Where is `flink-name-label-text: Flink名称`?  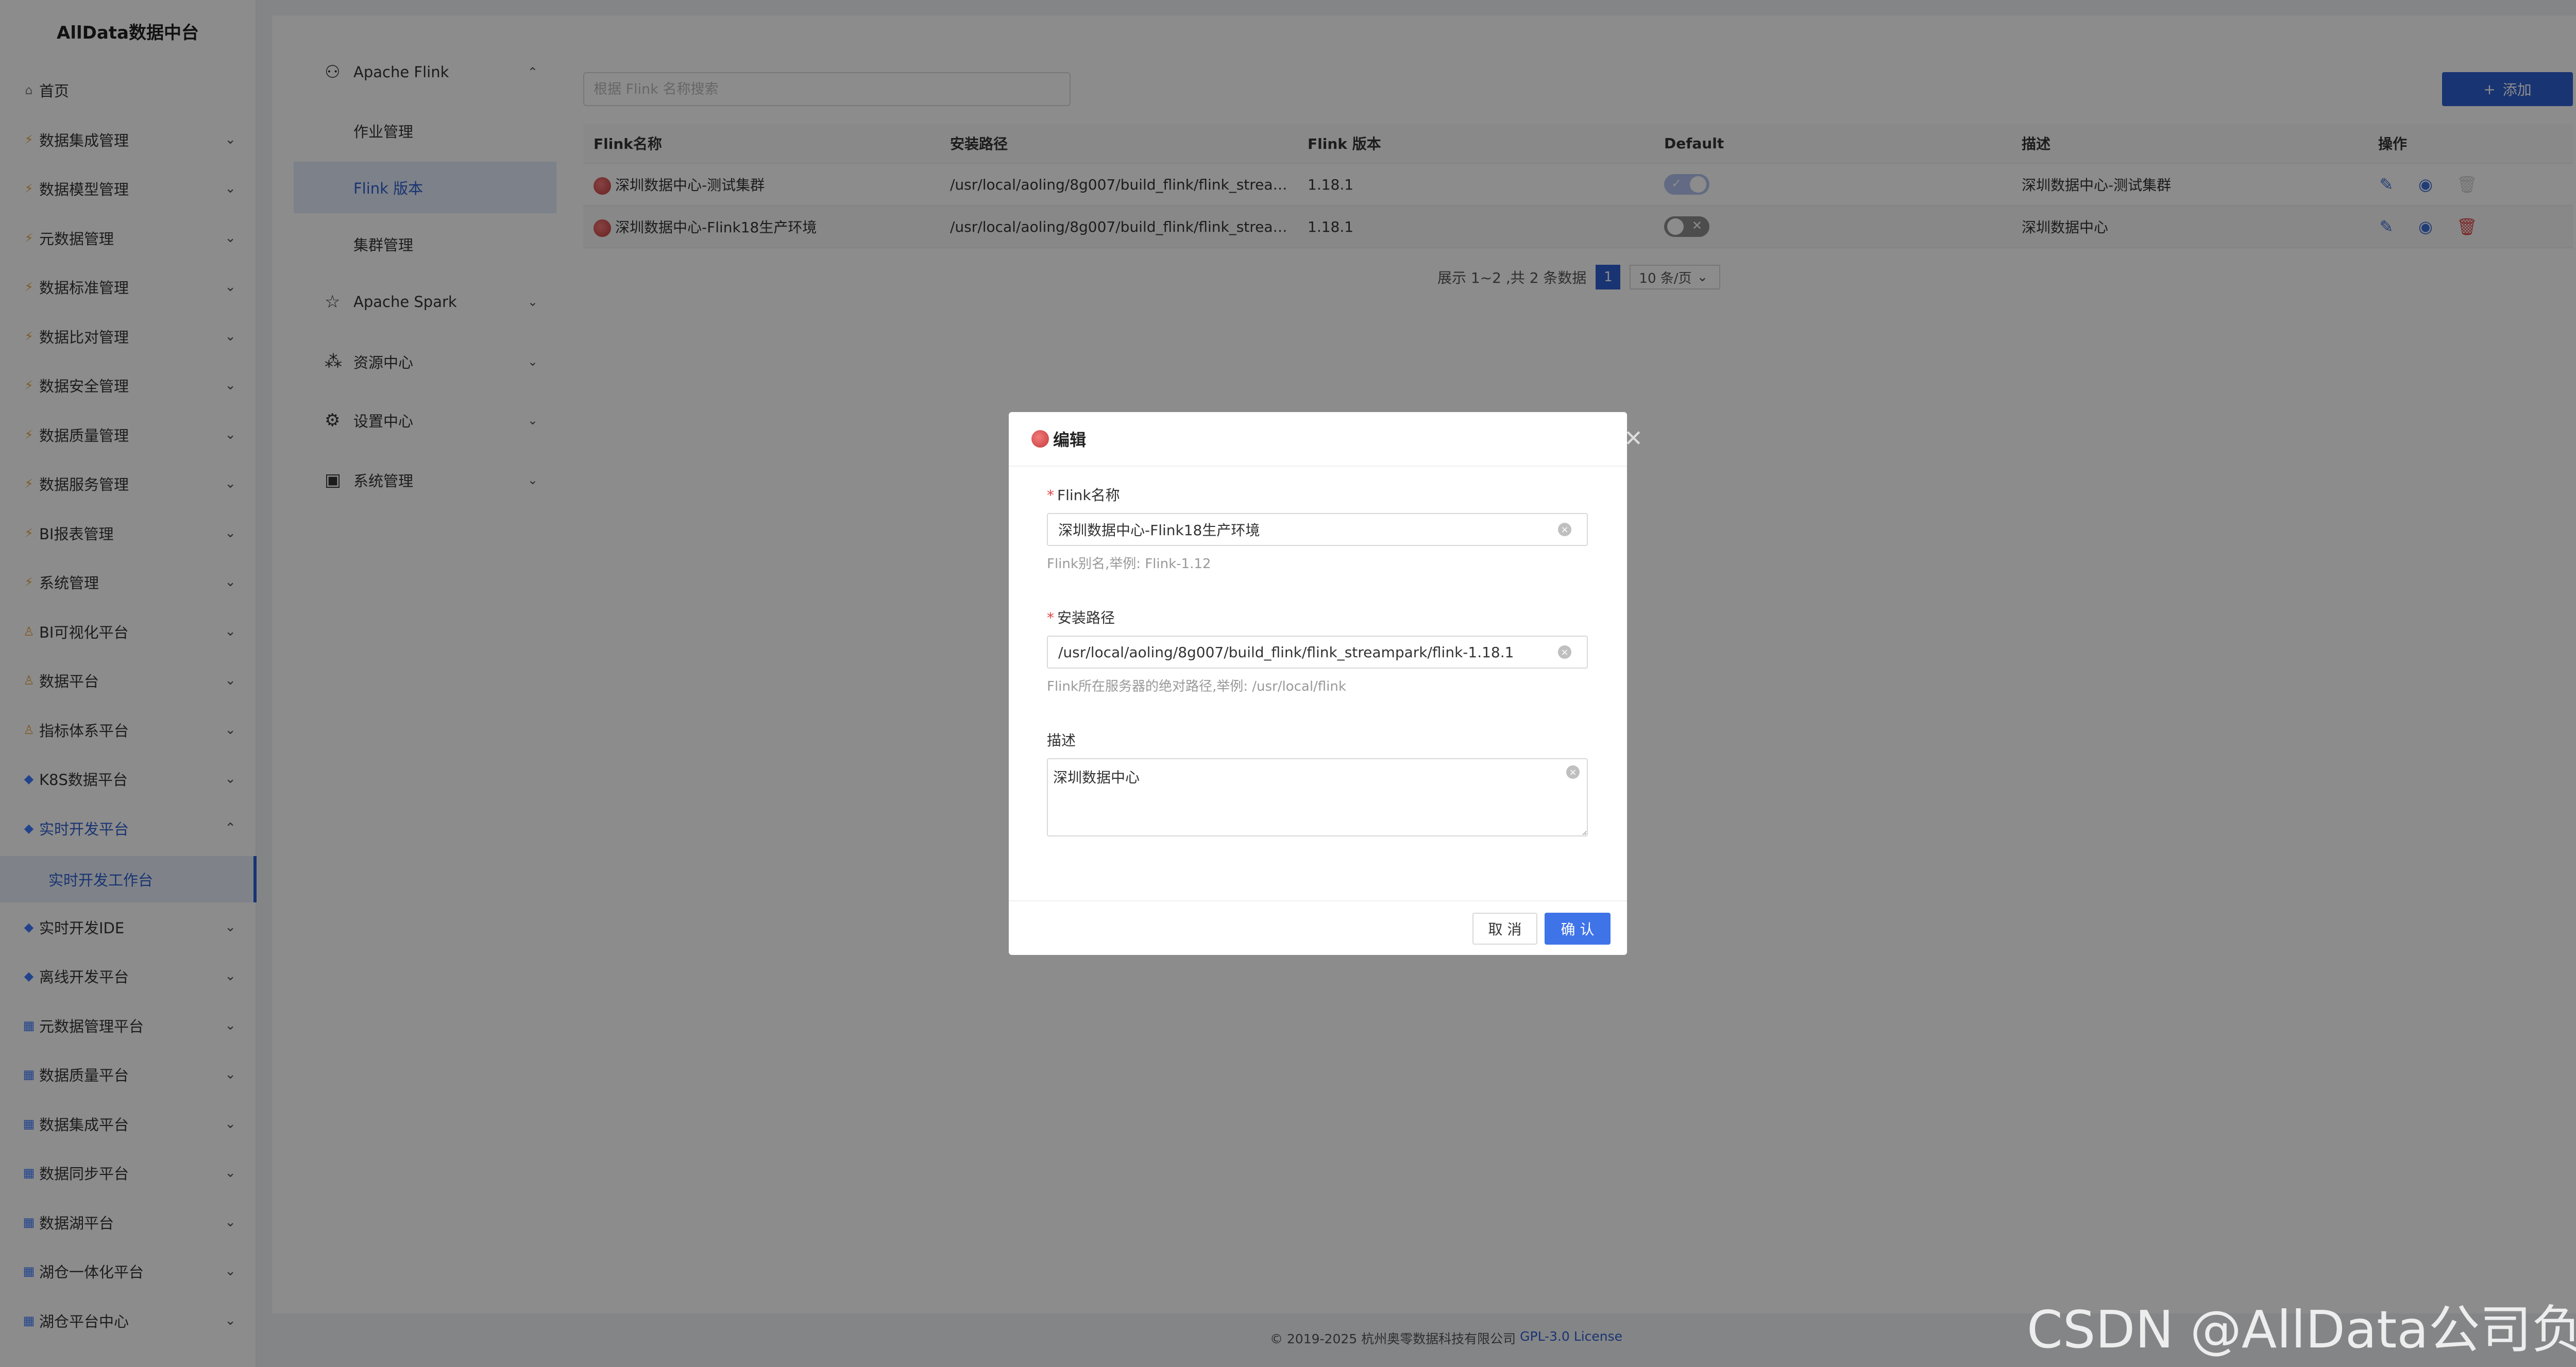 flink-name-label-text: Flink名称 is located at coordinates (1088, 496).